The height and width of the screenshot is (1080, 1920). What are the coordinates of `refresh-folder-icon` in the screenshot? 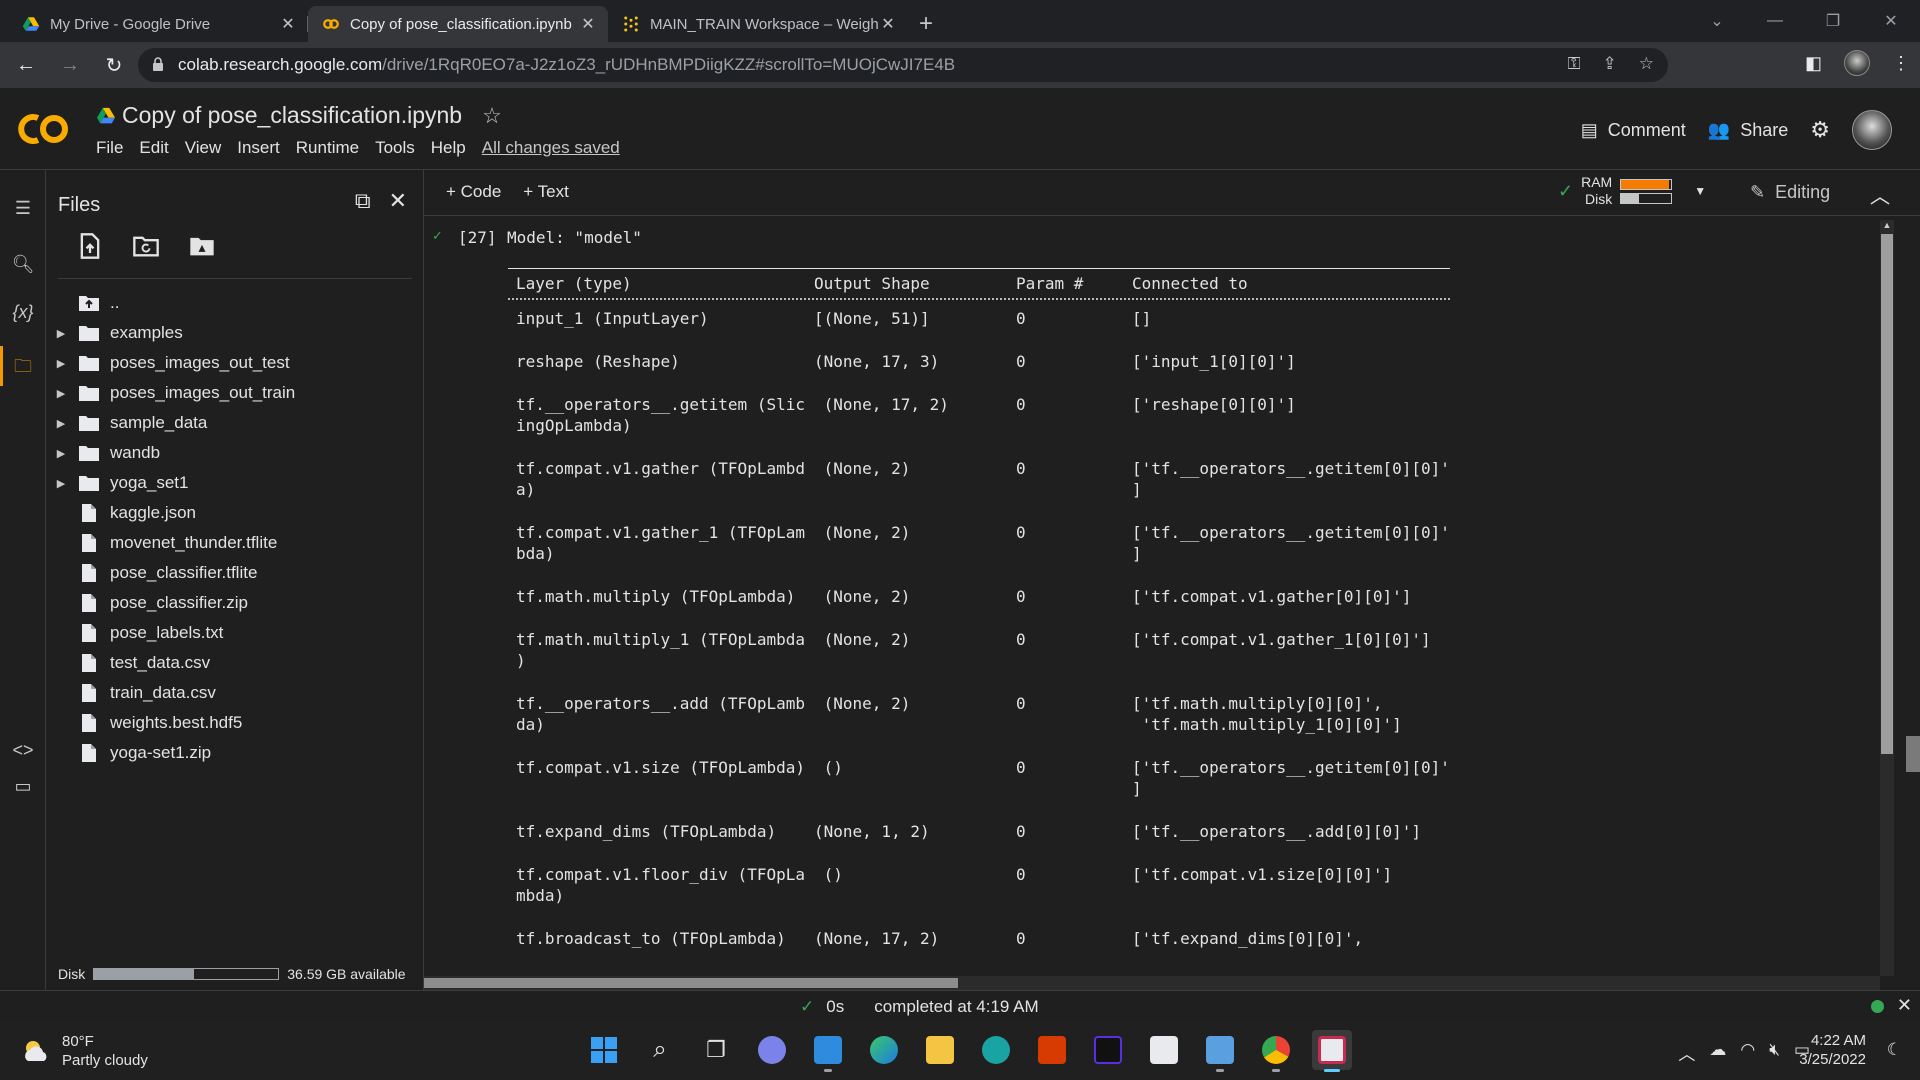 It's located at (146, 246).